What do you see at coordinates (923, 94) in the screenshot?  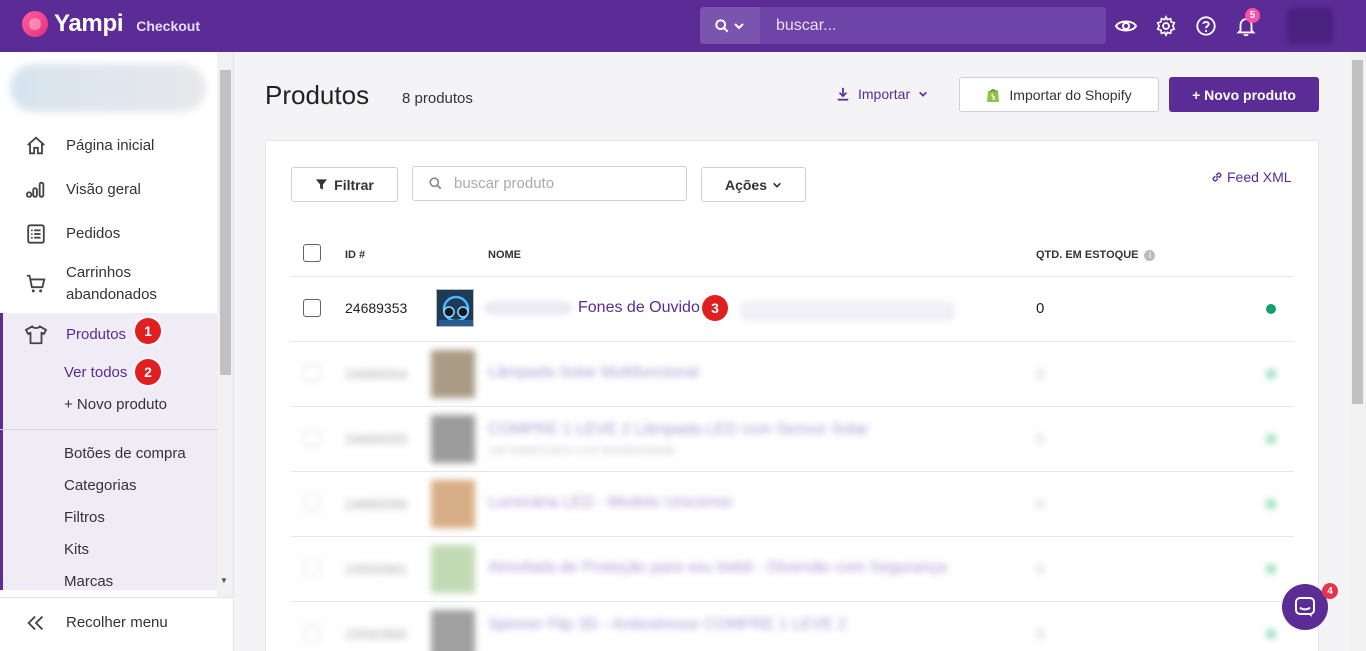 I see `chevron-down-icon` at bounding box center [923, 94].